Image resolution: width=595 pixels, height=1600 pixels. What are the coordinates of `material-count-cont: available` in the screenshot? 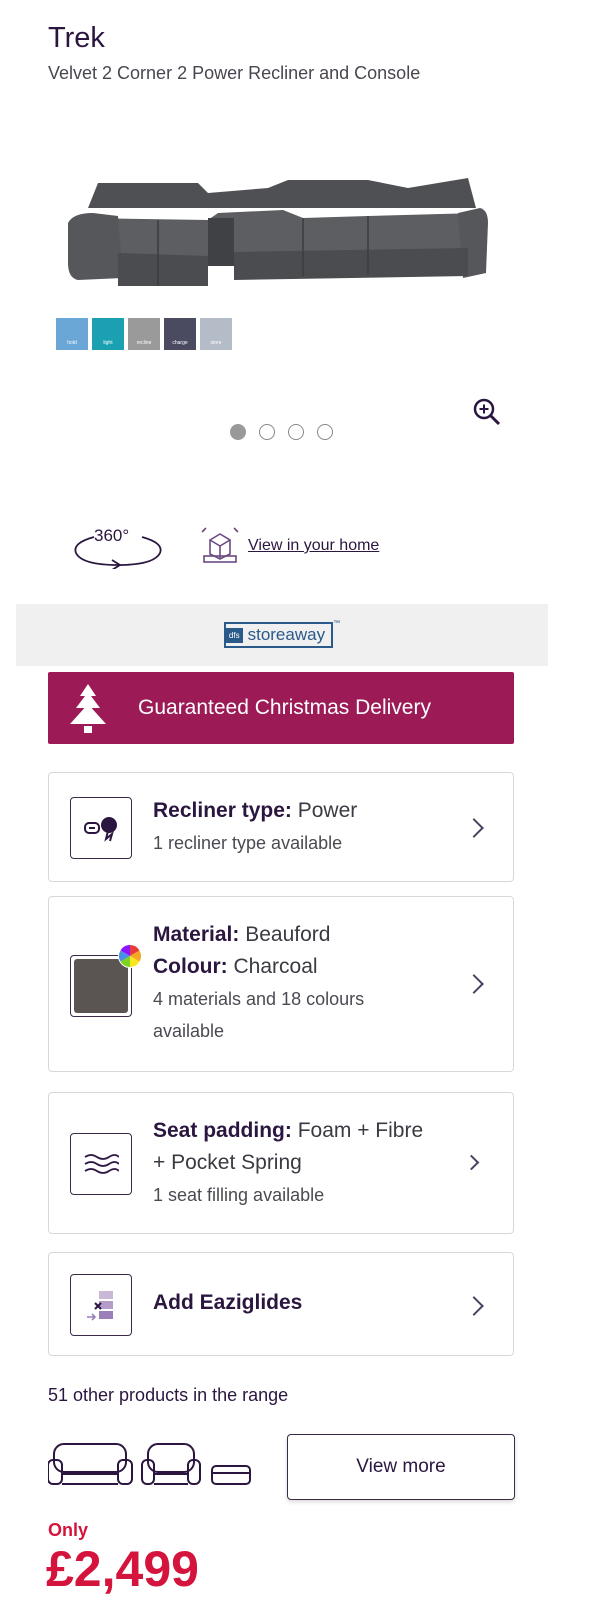 It's located at (189, 1031).